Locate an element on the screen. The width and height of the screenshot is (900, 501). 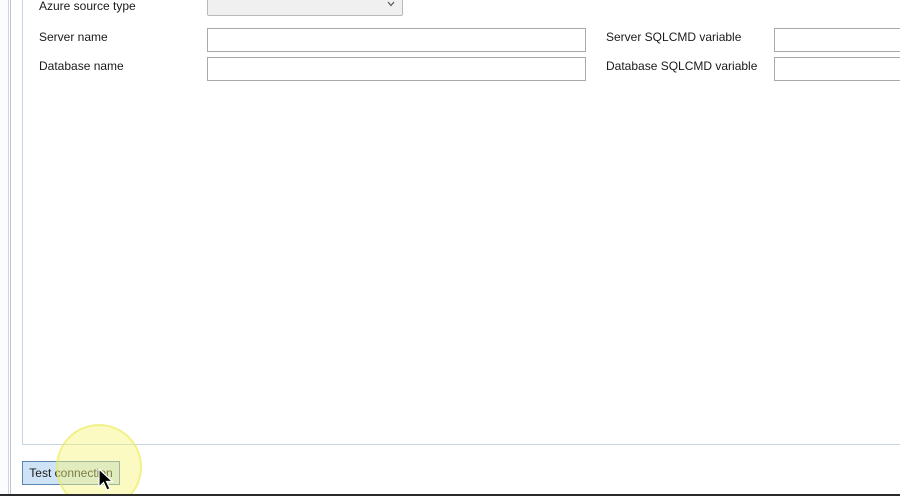
database-name-input is located at coordinates (396, 69).